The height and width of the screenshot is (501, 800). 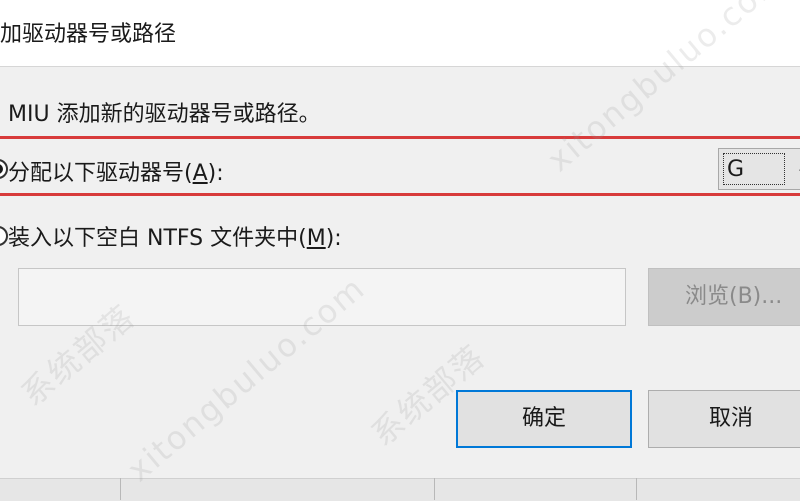 I want to click on assign-label-suffix: ):, so click(x=215, y=173).